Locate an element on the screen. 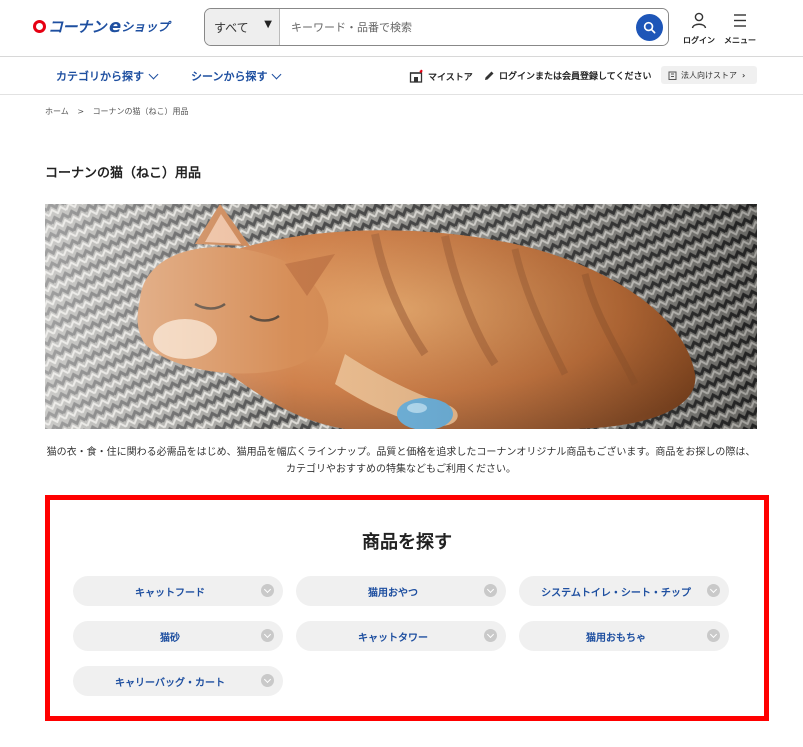 This screenshot has width=803, height=747. logo-shop: ショップ is located at coordinates (145, 26).